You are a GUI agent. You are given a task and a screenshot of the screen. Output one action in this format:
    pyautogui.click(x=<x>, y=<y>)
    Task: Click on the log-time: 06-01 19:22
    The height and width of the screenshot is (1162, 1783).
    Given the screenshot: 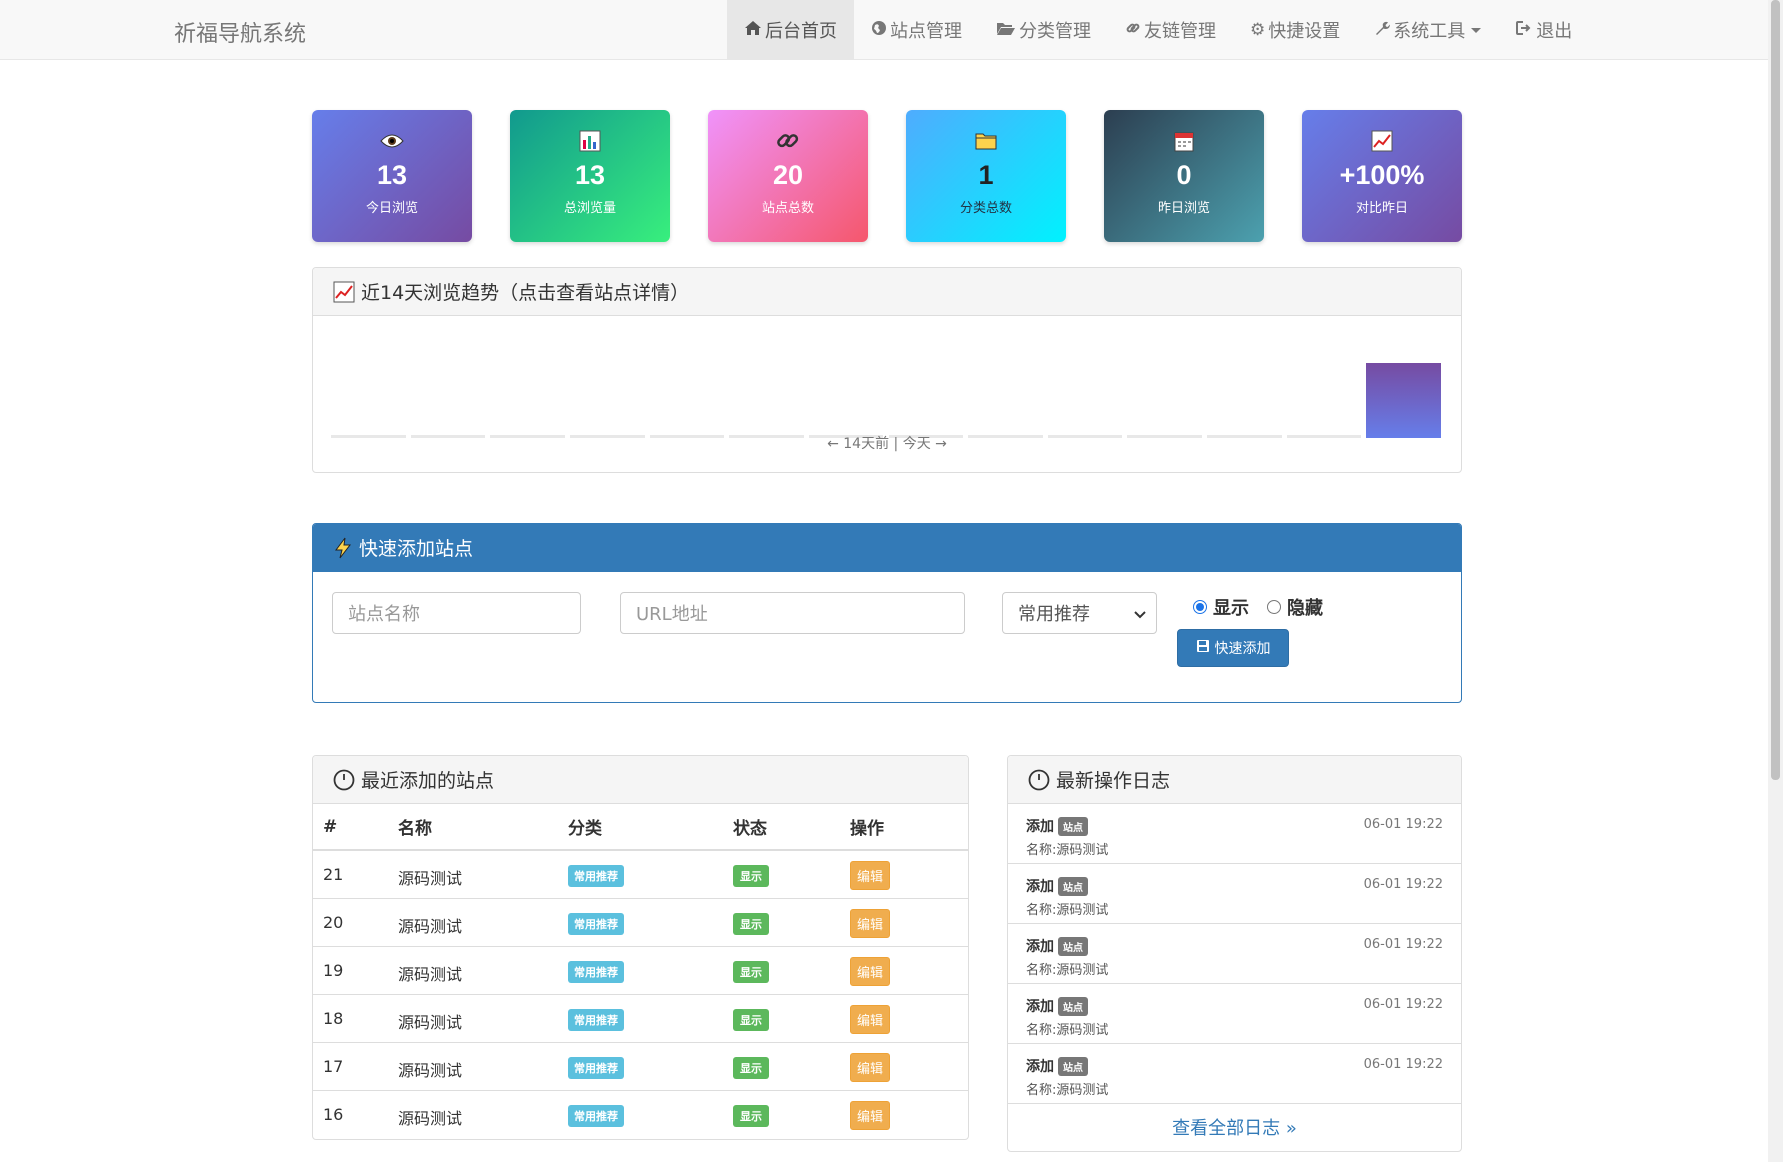 What is the action you would take?
    pyautogui.click(x=1403, y=824)
    